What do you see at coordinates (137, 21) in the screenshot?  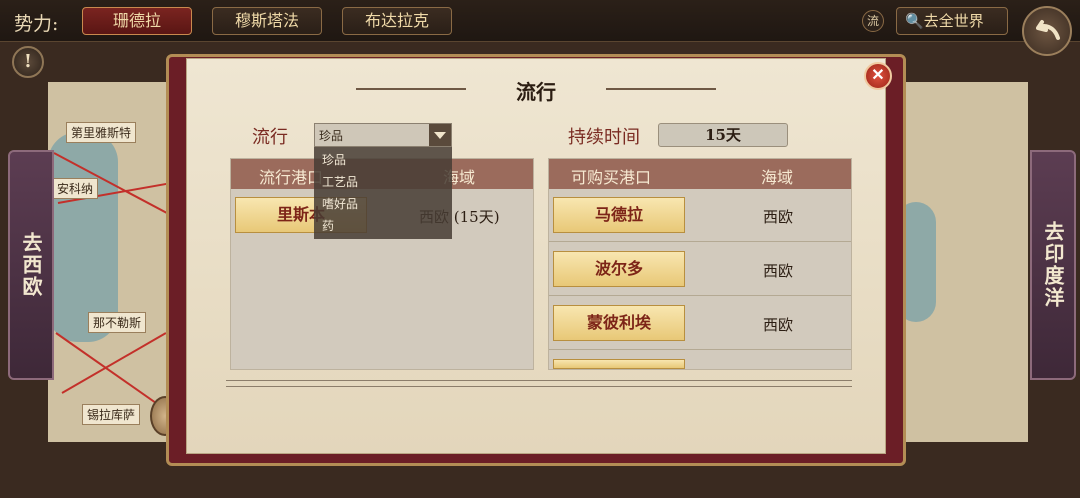 I see `faction-tab-1: 珊德拉` at bounding box center [137, 21].